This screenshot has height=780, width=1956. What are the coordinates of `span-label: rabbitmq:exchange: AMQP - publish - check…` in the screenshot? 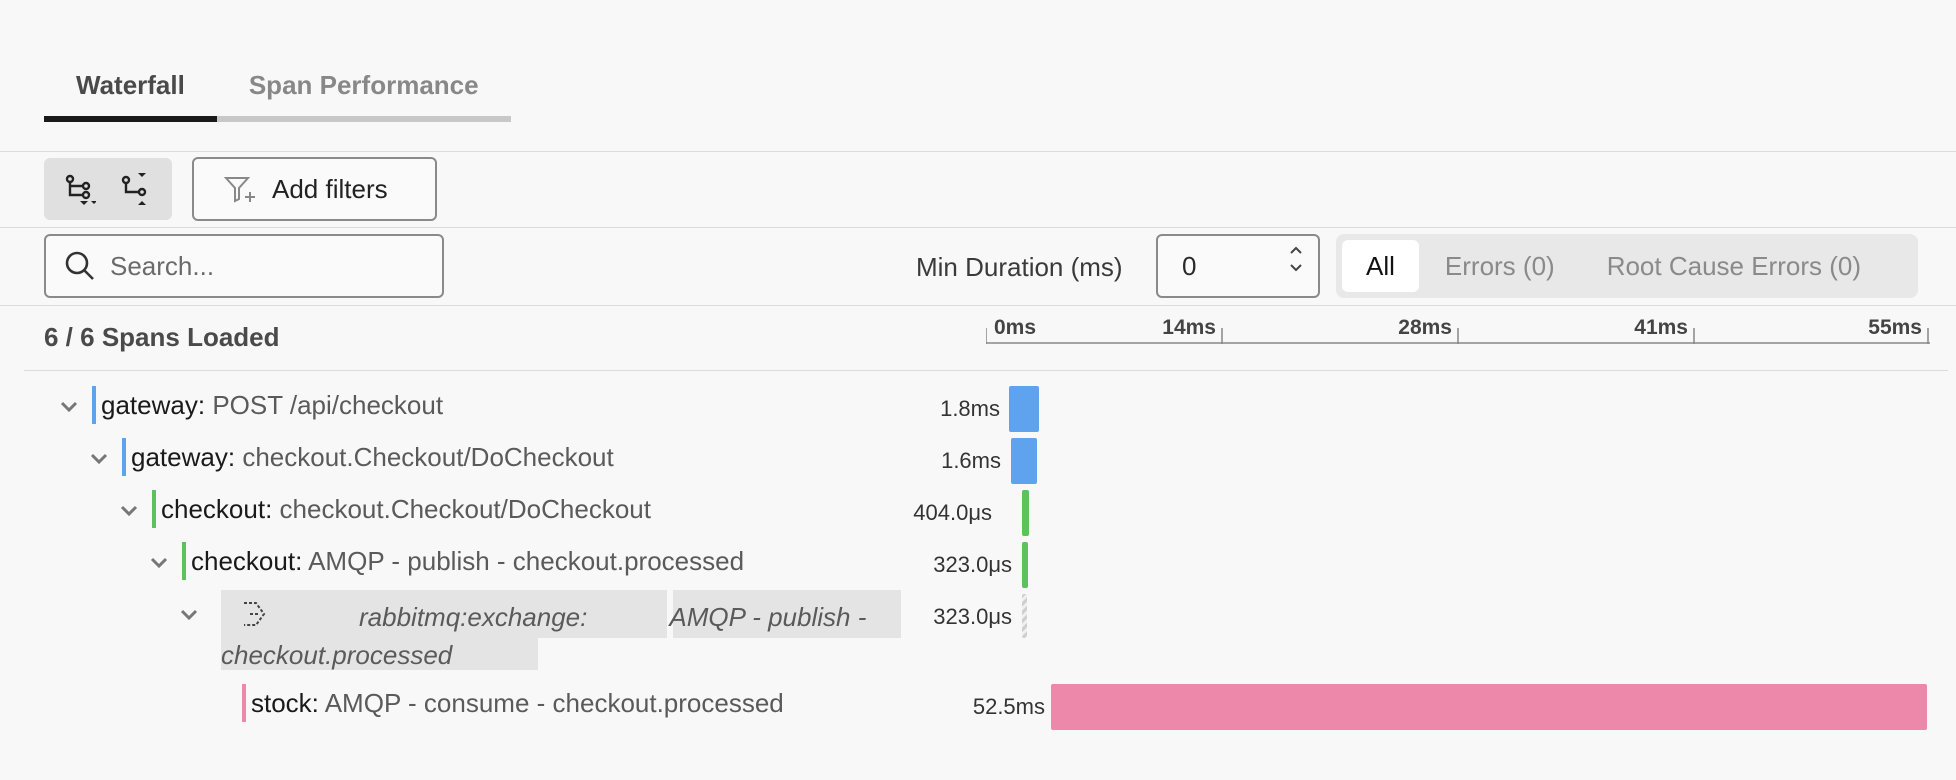 It's located at (561, 636).